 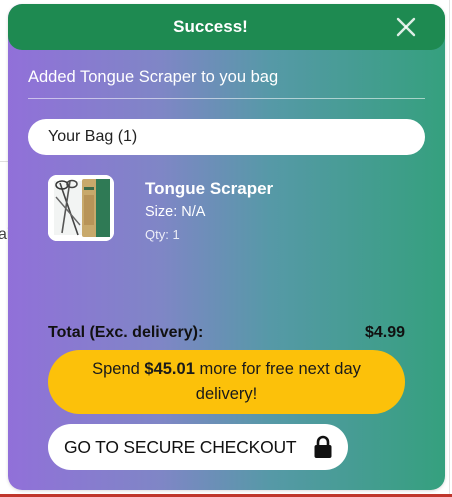 What do you see at coordinates (180, 447) in the screenshot?
I see `checkout-label: GO TO SECURE CHECKOUT` at bounding box center [180, 447].